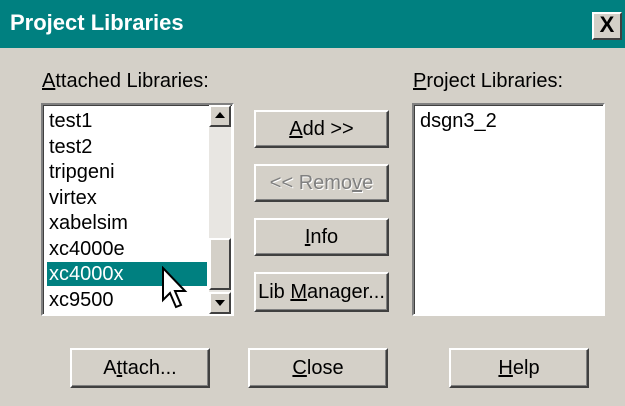 This screenshot has width=625, height=406. What do you see at coordinates (175, 287) in the screenshot?
I see `mouse-cursor-icon` at bounding box center [175, 287].